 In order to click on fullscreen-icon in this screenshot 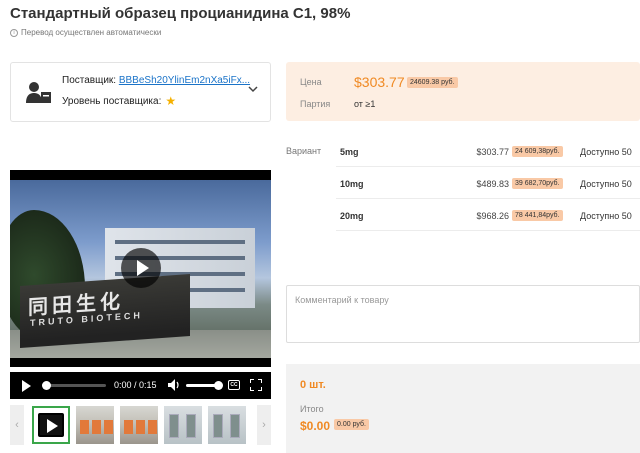, I will do `click(256, 385)`.